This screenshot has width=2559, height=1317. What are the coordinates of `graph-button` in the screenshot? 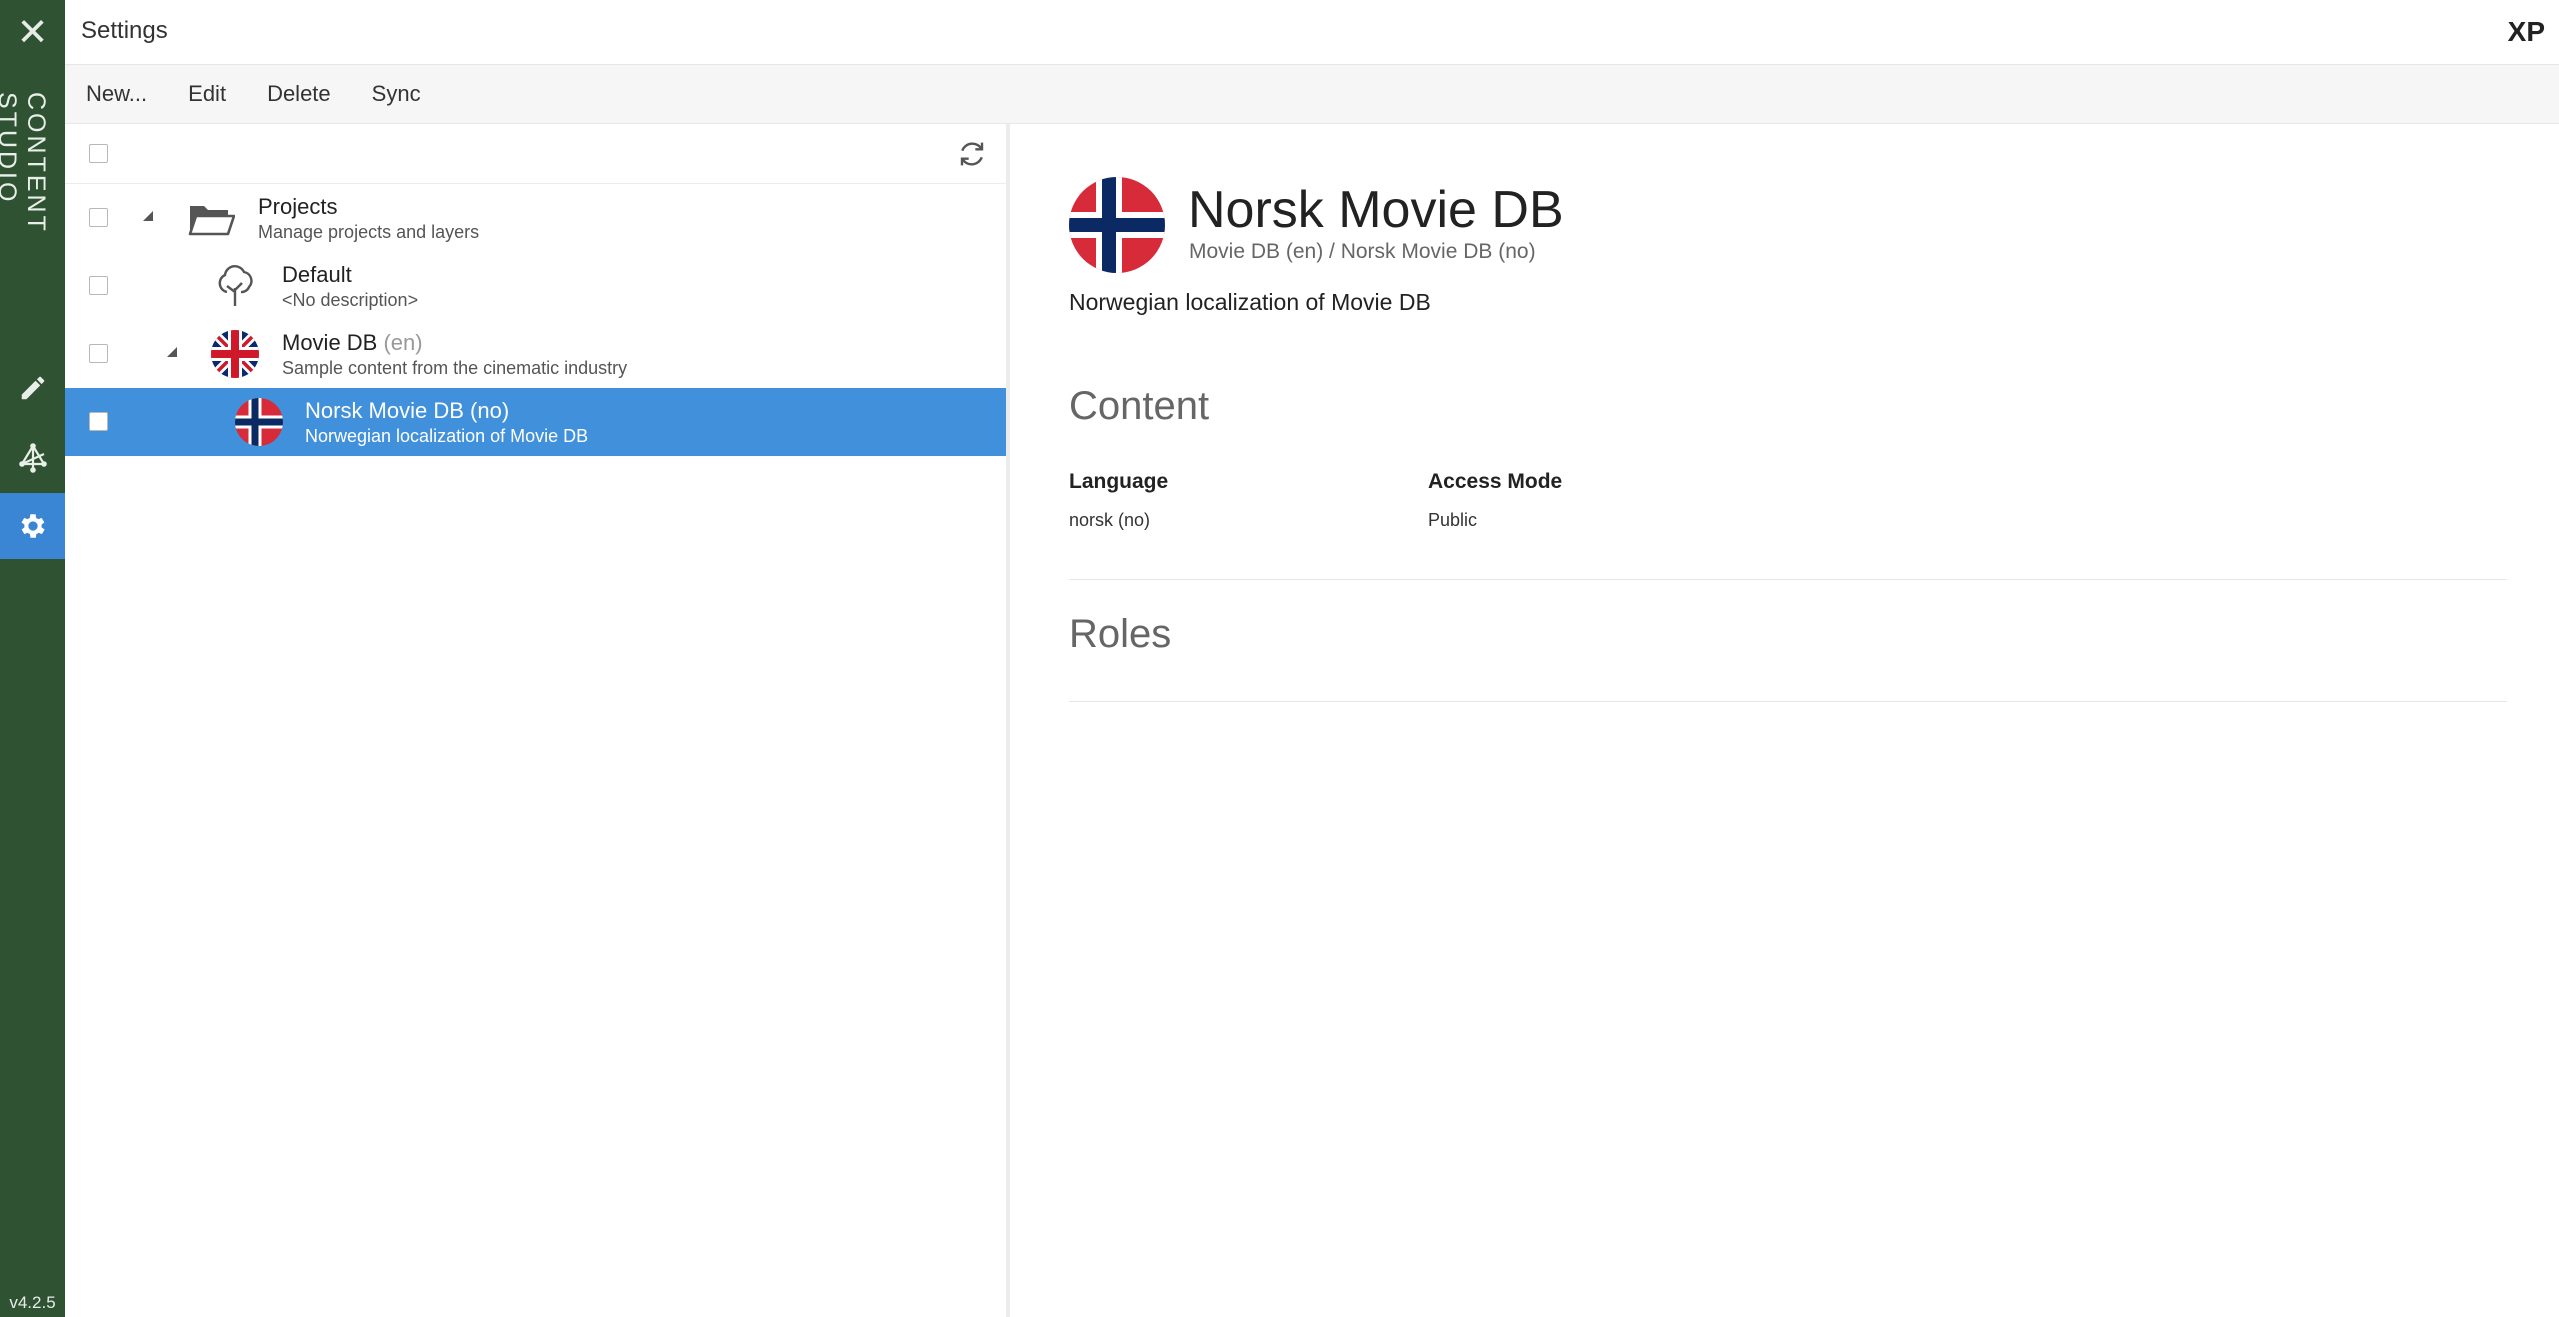 It's located at (32, 458).